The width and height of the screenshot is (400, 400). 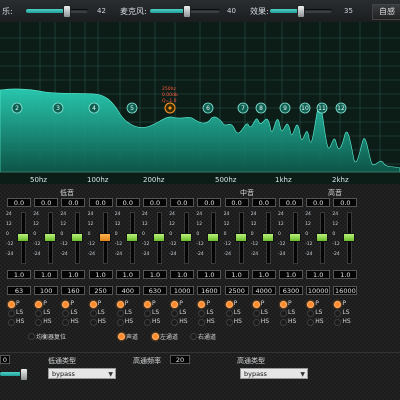 What do you see at coordinates (5, 359) in the screenshot?
I see `value-input-left: 0` at bounding box center [5, 359].